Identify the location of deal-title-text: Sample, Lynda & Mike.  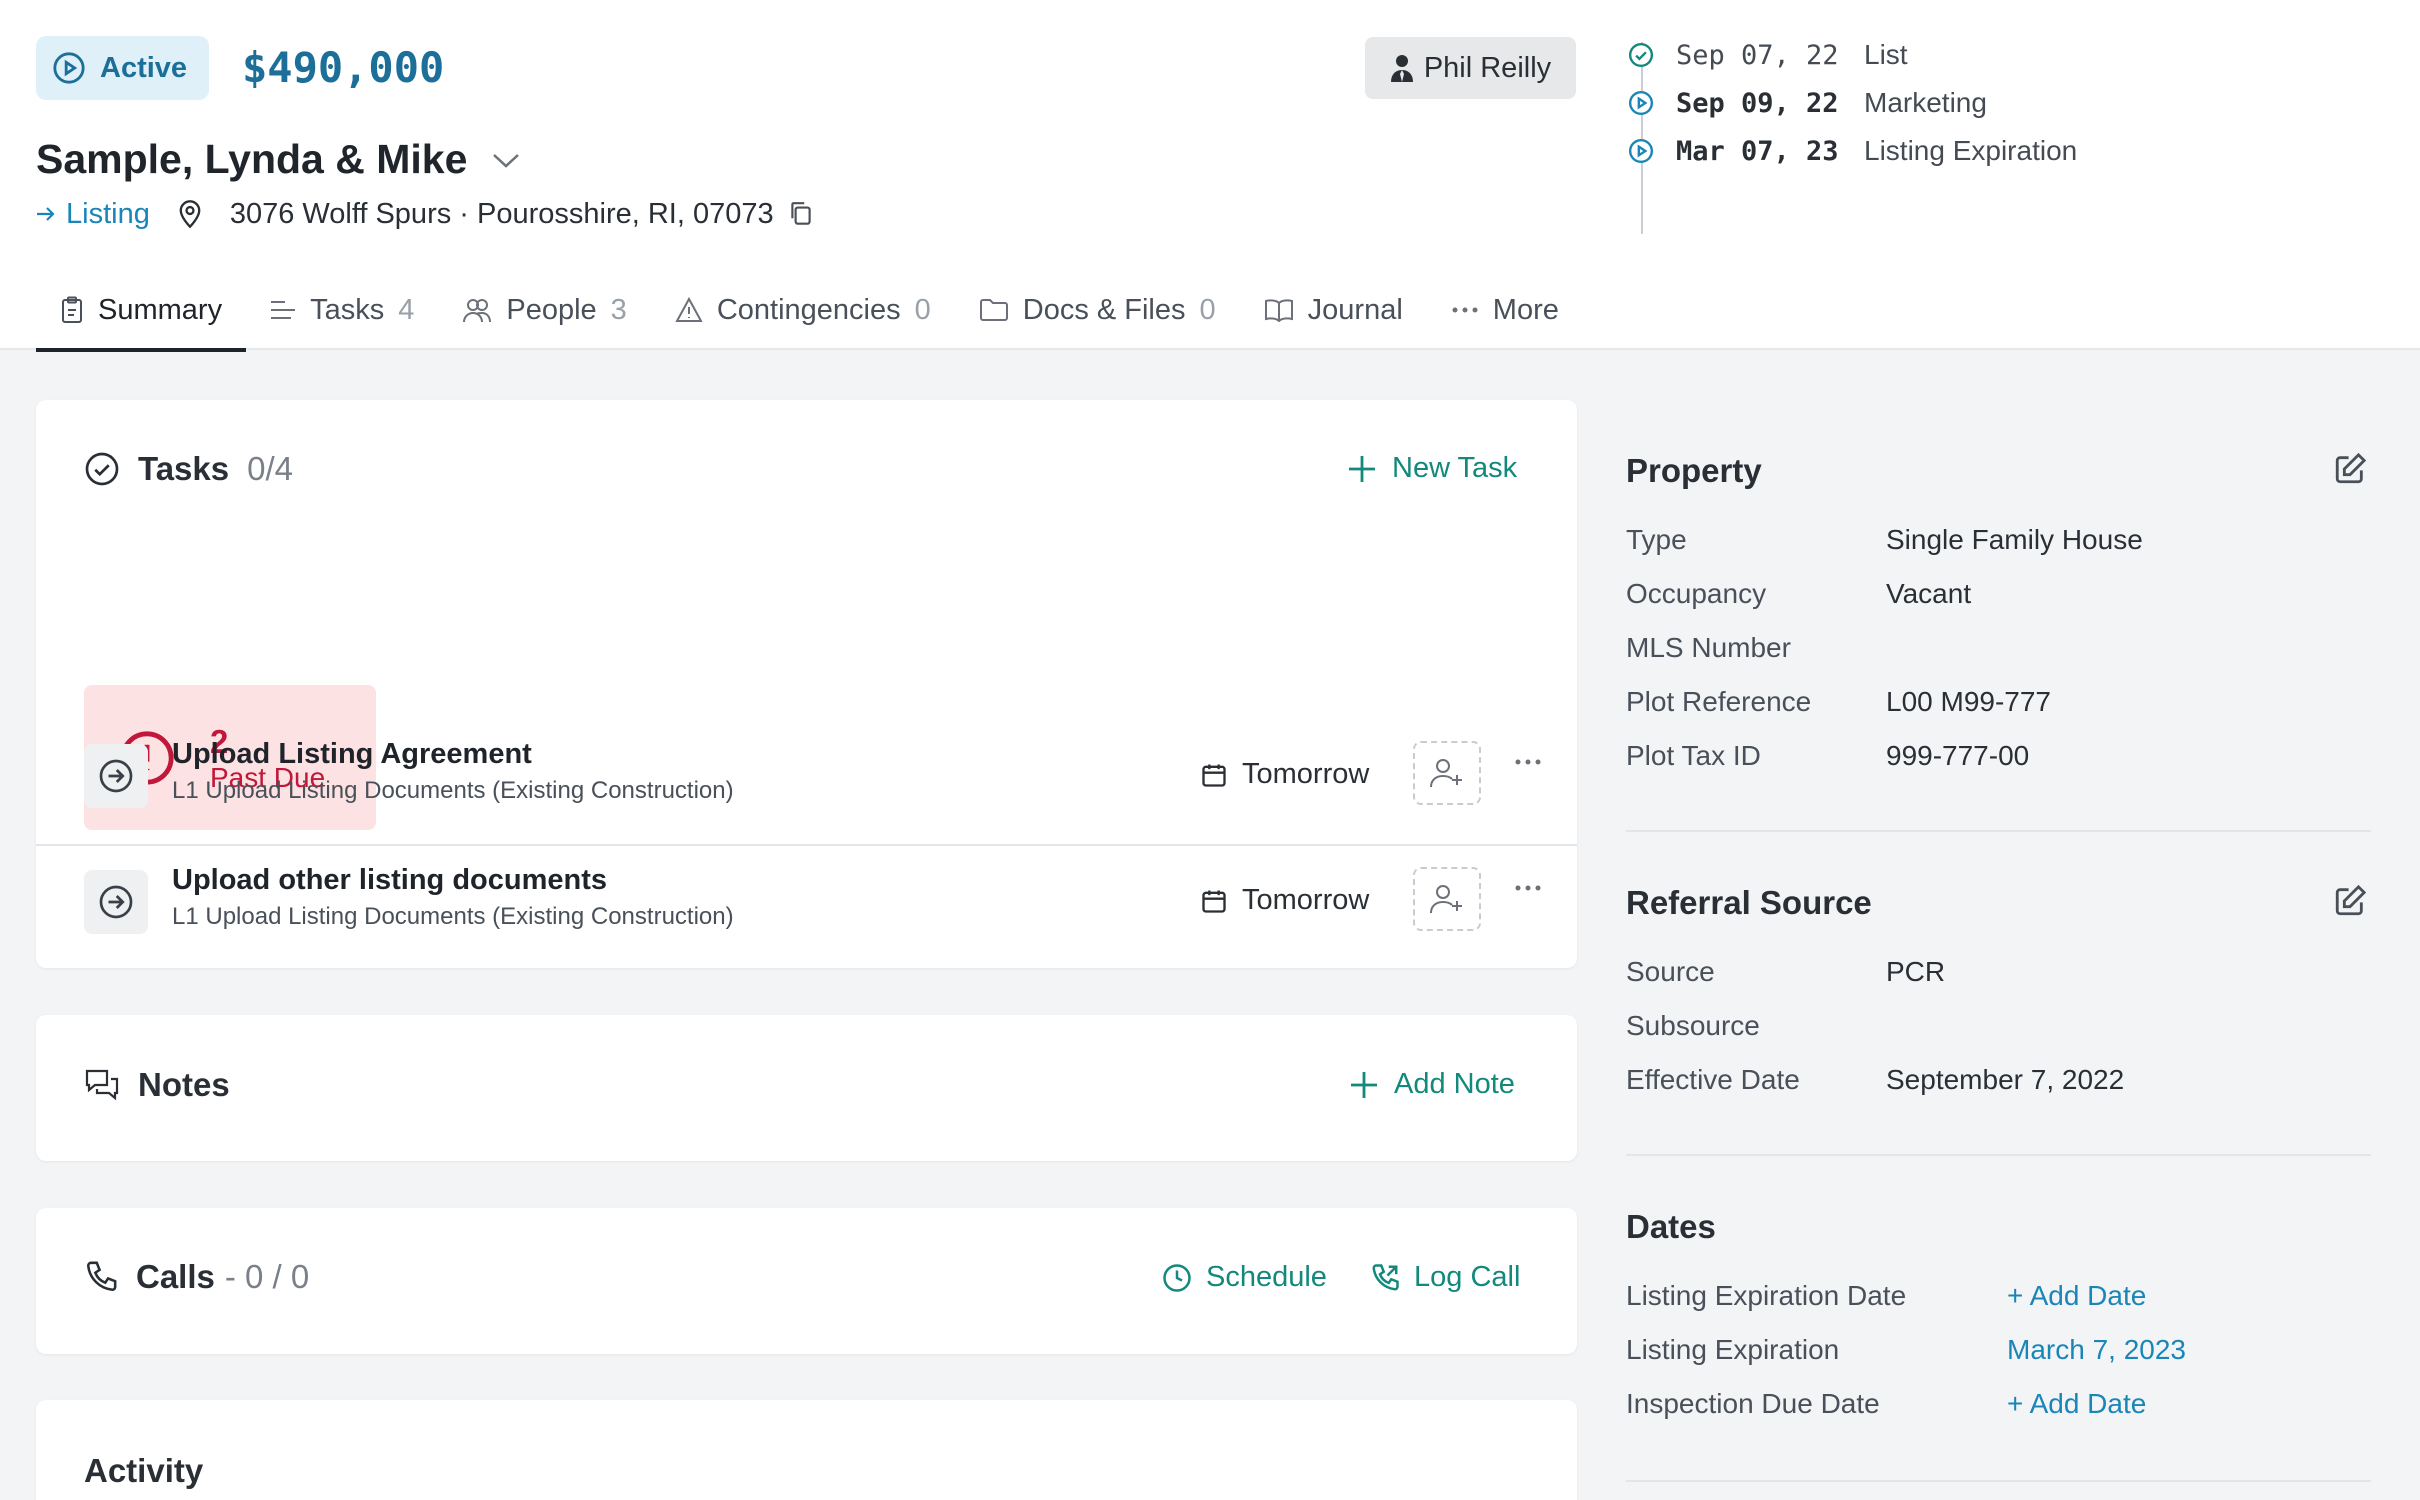
(252, 159).